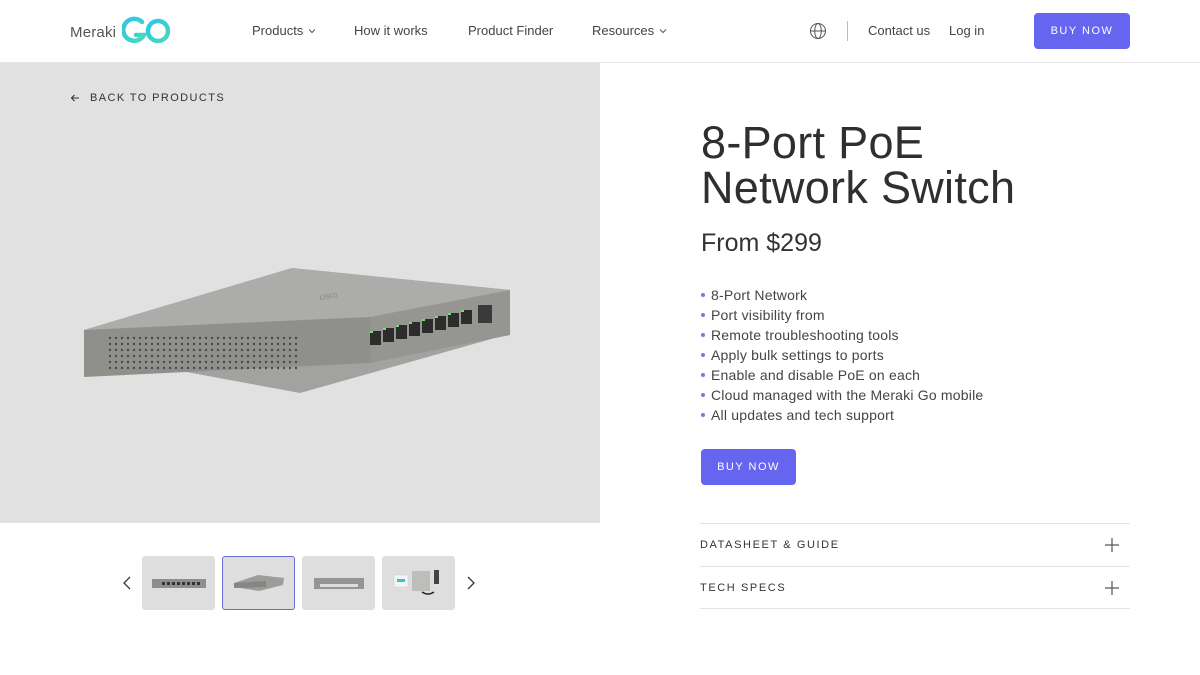 The image size is (1200, 675). Describe the element at coordinates (297, 330) in the screenshot. I see `network-switch-image: cisco` at that location.